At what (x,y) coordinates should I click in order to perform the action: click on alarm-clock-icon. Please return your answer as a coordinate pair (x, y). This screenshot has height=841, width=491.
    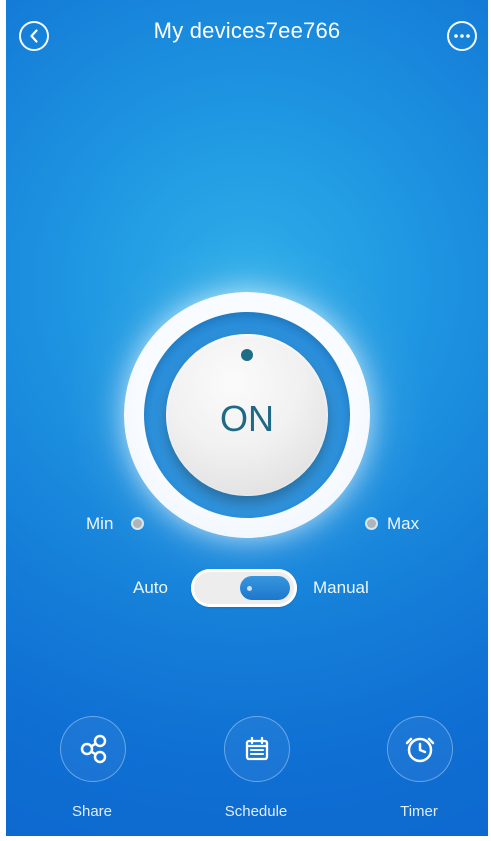
    Looking at the image, I should click on (420, 750).